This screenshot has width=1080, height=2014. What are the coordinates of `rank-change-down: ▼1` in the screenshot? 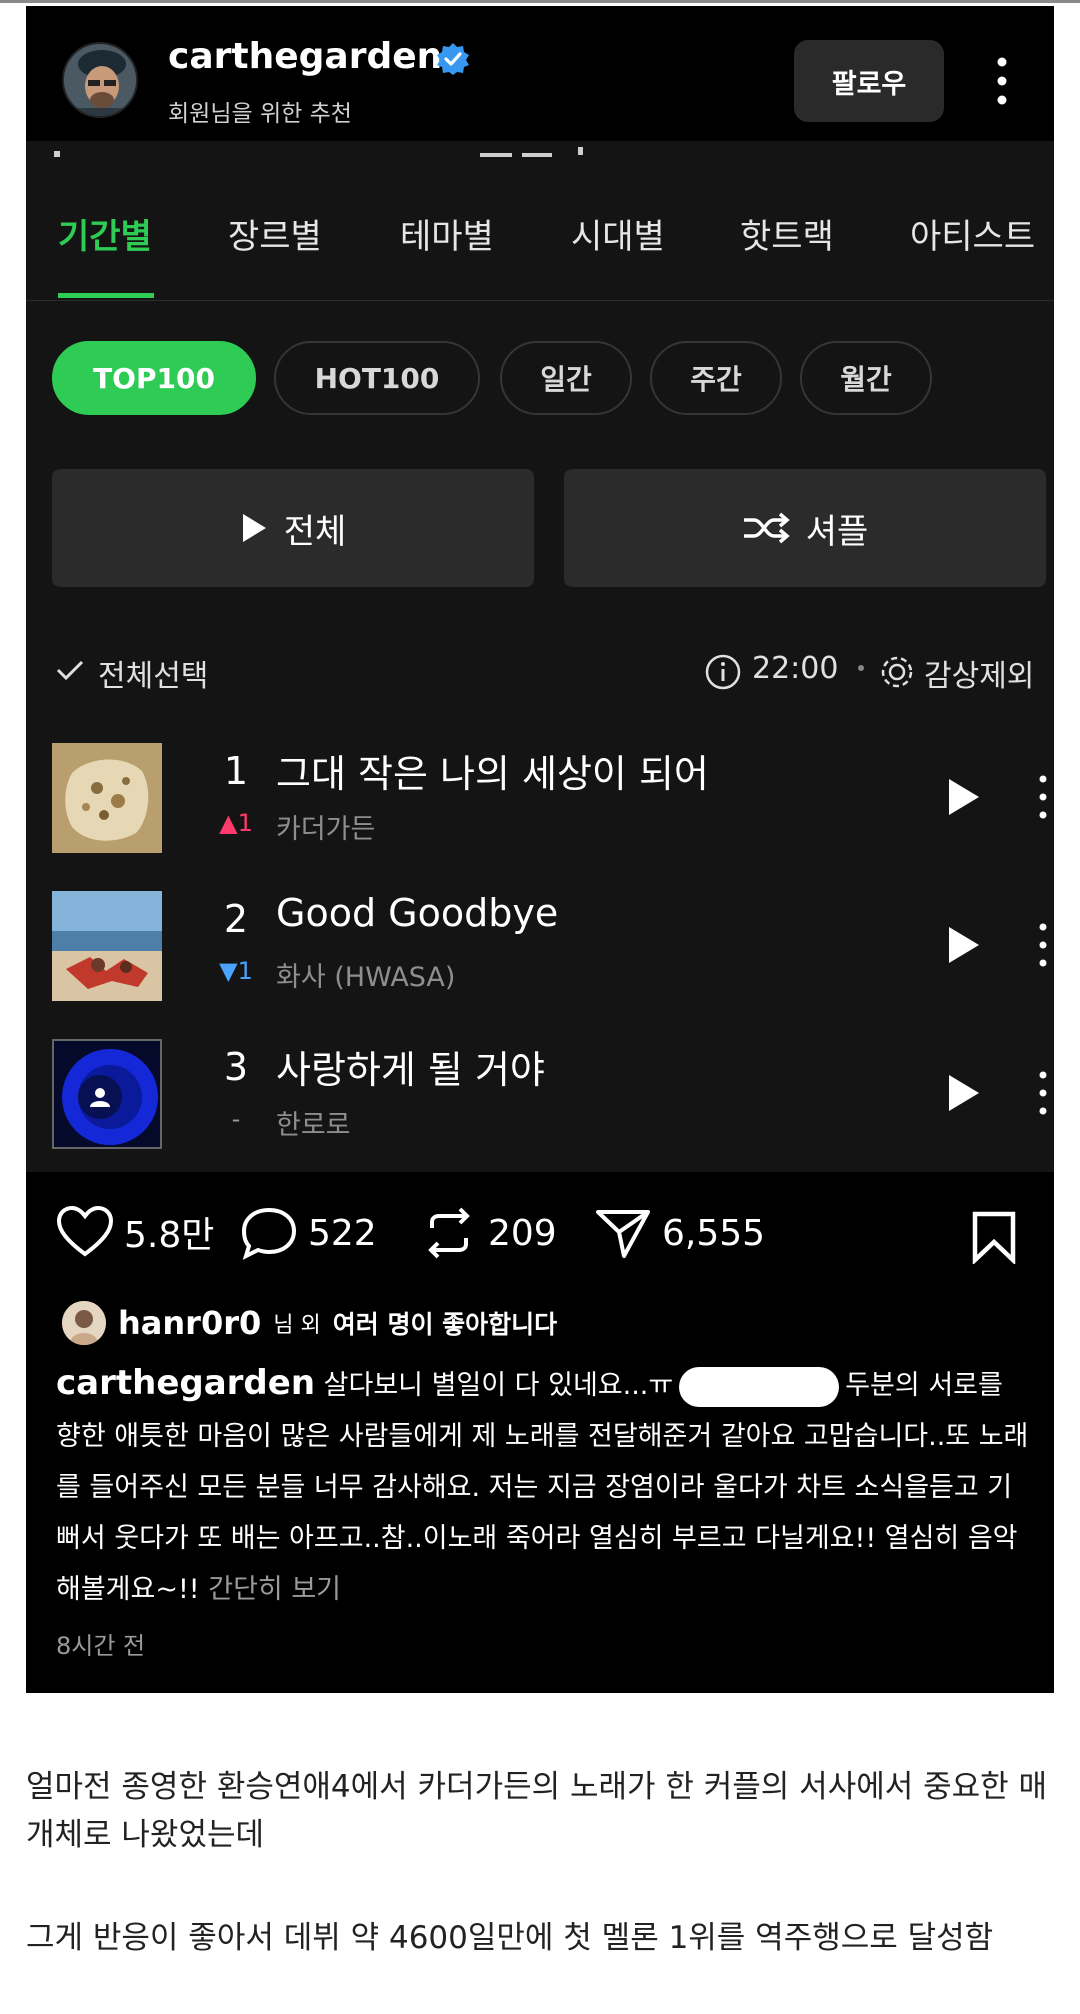 It's located at (236, 971).